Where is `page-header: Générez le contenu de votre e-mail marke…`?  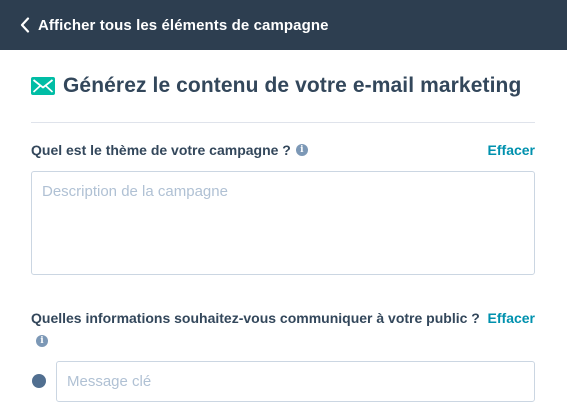 page-header: Générez le contenu de votre e-mail marke… is located at coordinates (276, 86).